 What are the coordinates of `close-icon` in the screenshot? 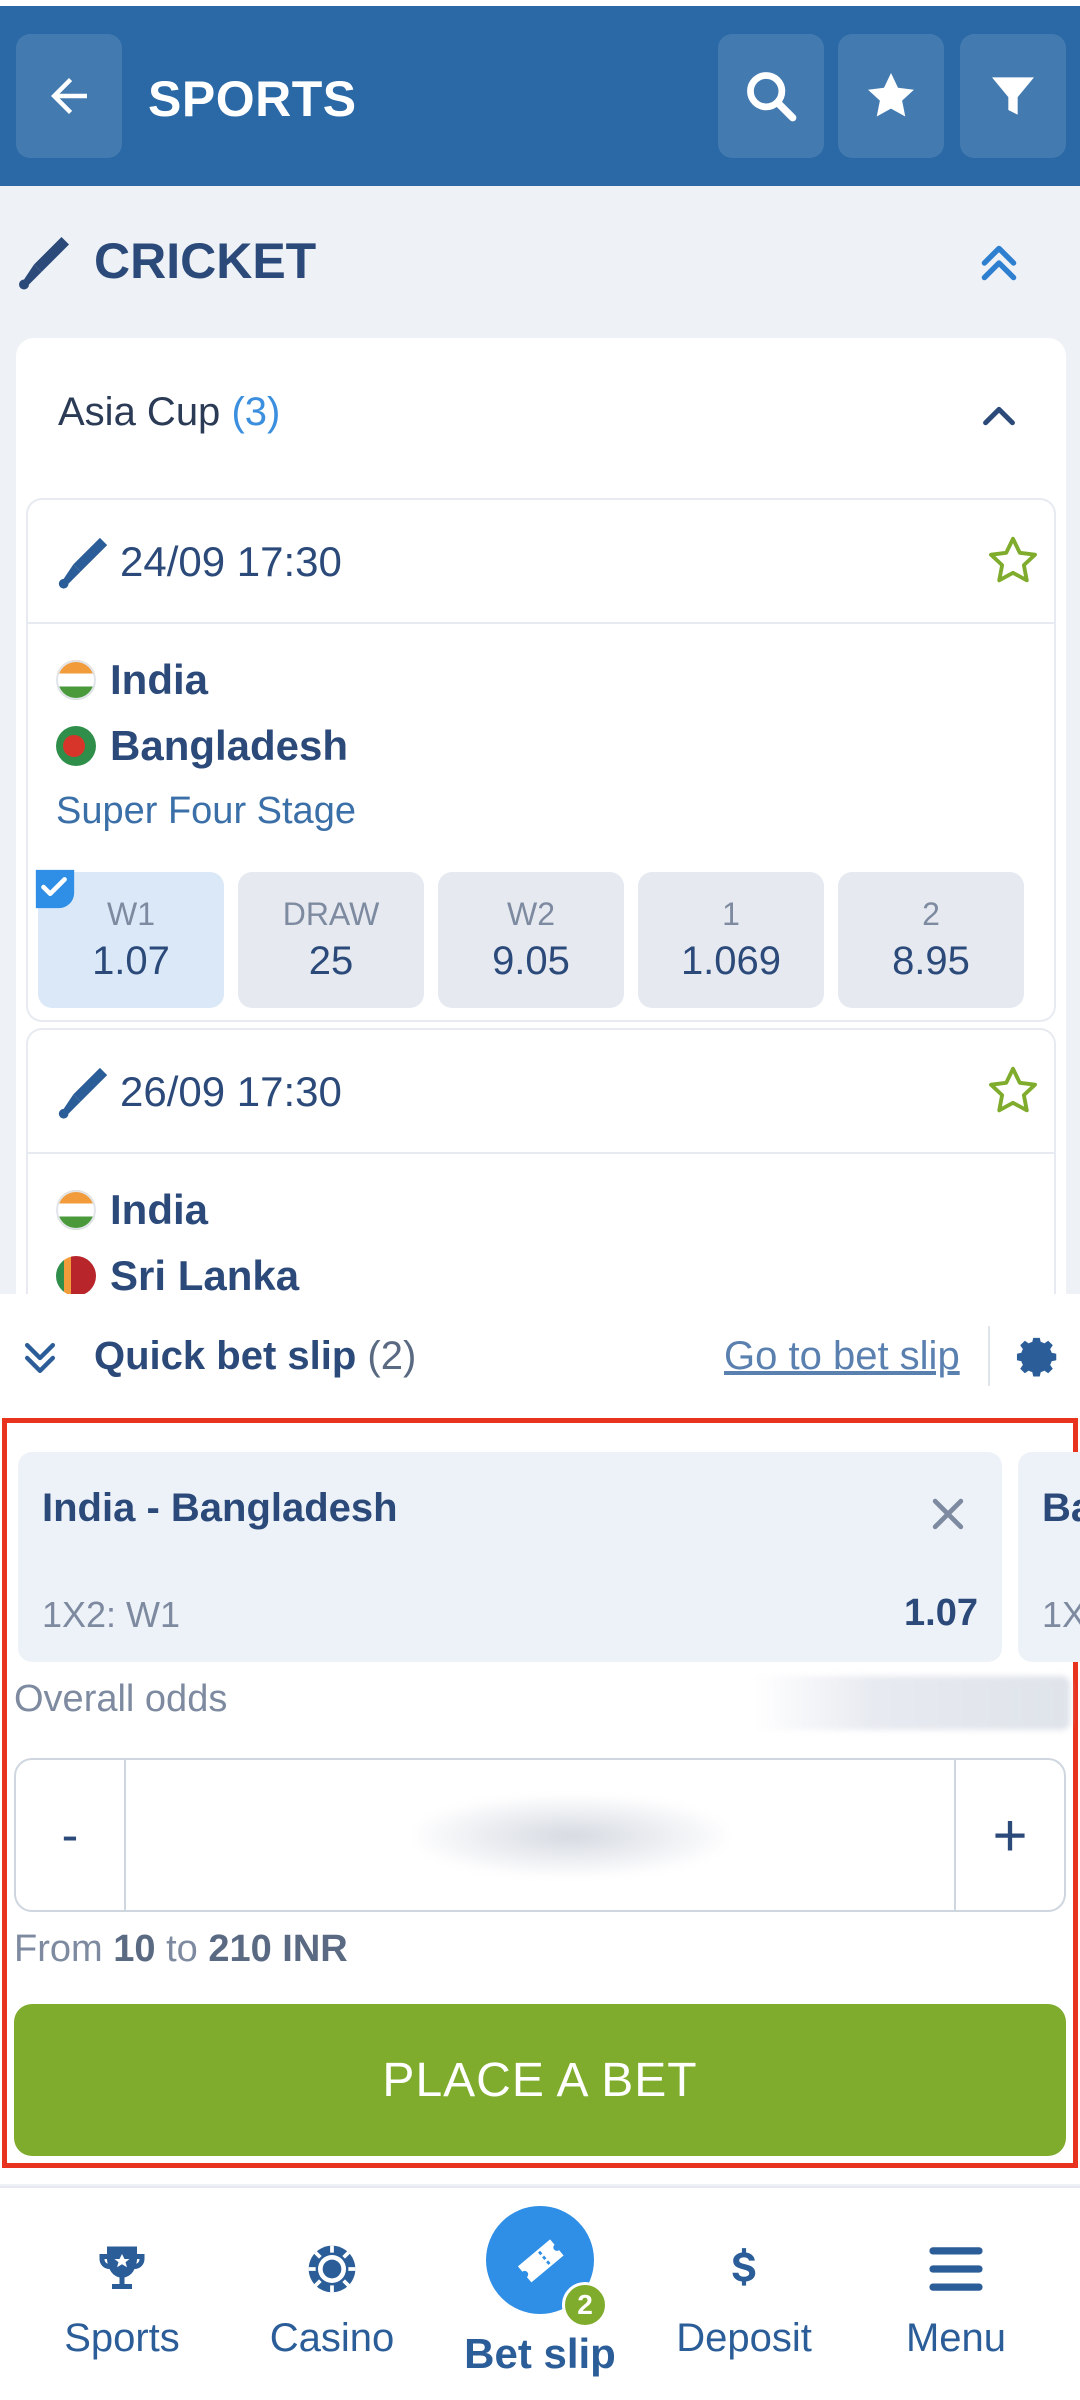 It's located at (948, 1514).